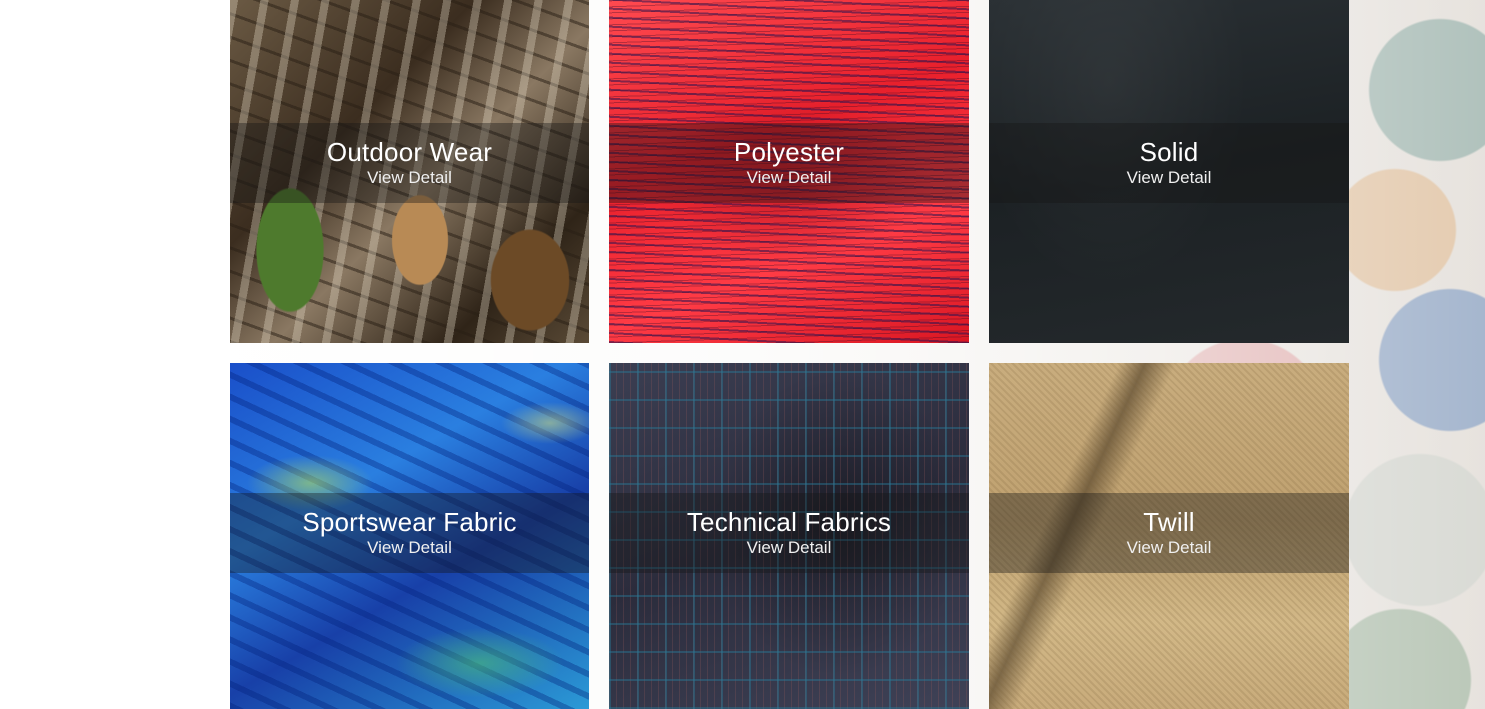 This screenshot has width=1485, height=709. What do you see at coordinates (789, 152) in the screenshot?
I see `category-title: Polyester` at bounding box center [789, 152].